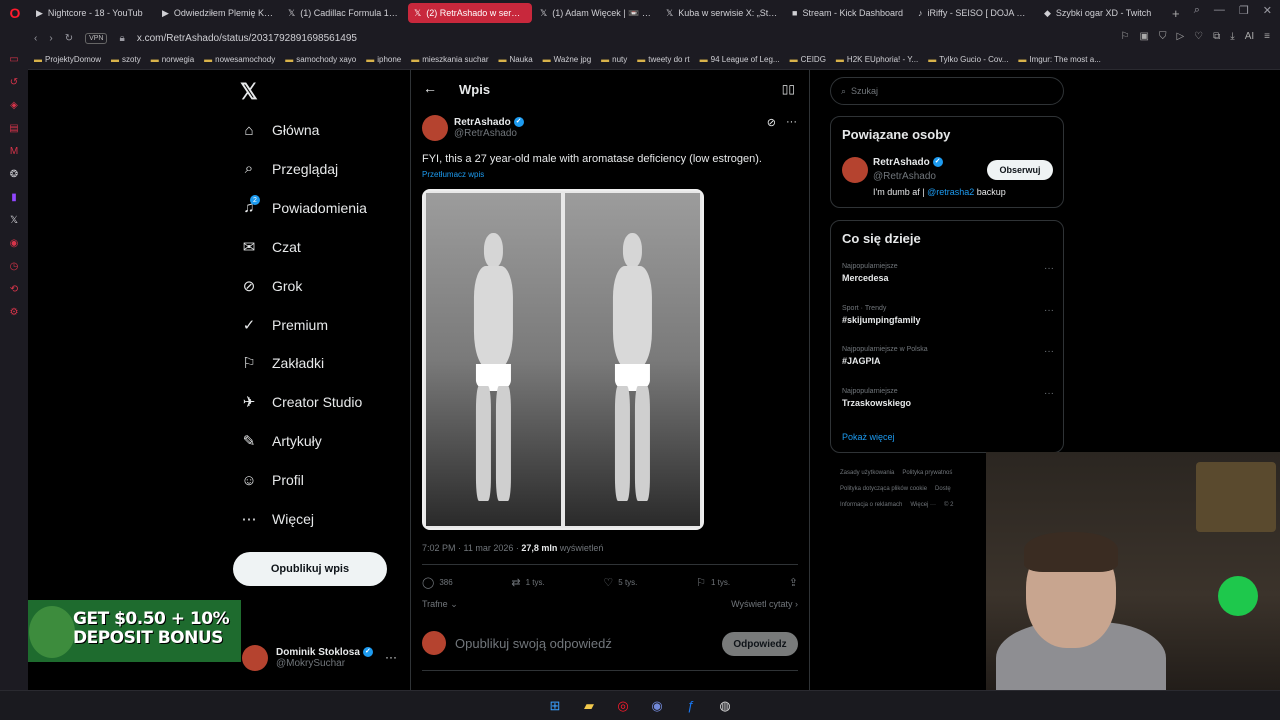 The image size is (1280, 720). Describe the element at coordinates (284, 325) in the screenshot. I see `nav-item-premium: ✓ Premium` at that location.